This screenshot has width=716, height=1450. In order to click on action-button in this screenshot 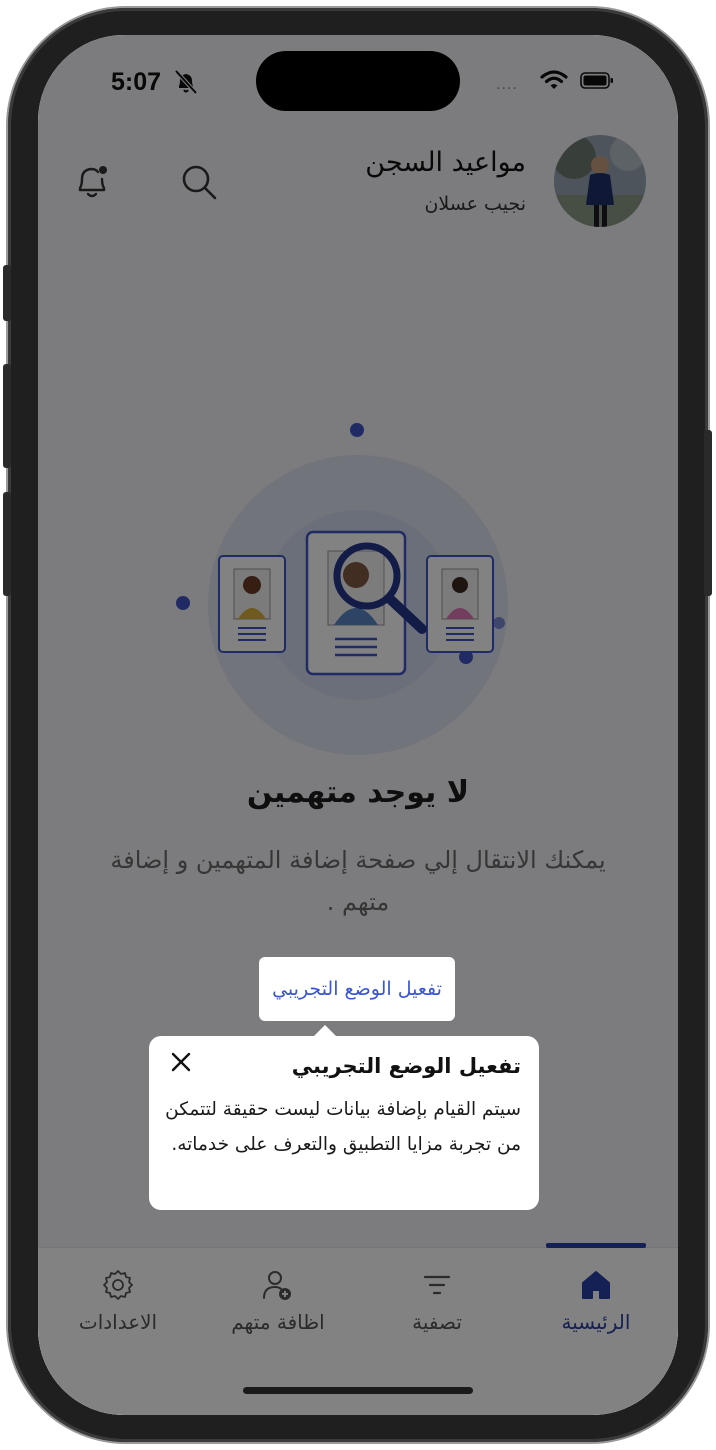, I will do `click(7, 293)`.